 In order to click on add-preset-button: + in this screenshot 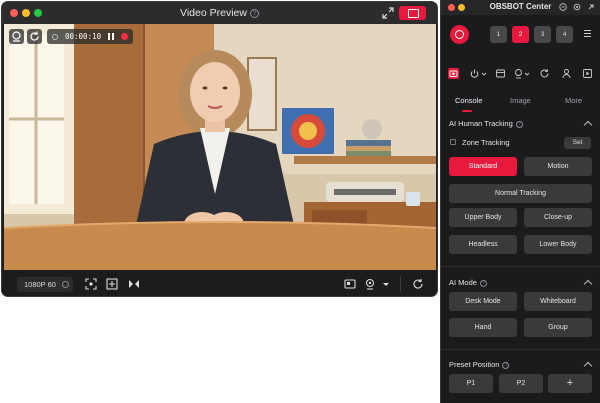, I will do `click(570, 383)`.